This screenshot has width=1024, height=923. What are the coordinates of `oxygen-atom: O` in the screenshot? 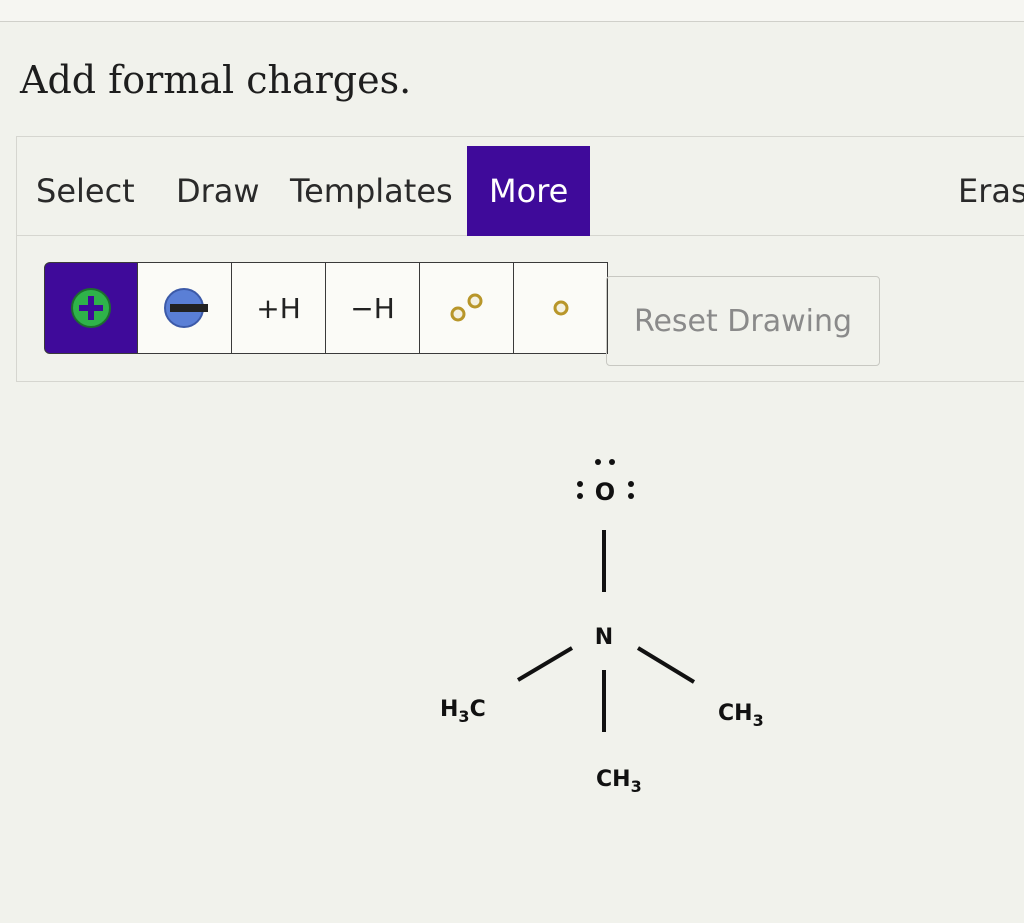 It's located at (605, 492).